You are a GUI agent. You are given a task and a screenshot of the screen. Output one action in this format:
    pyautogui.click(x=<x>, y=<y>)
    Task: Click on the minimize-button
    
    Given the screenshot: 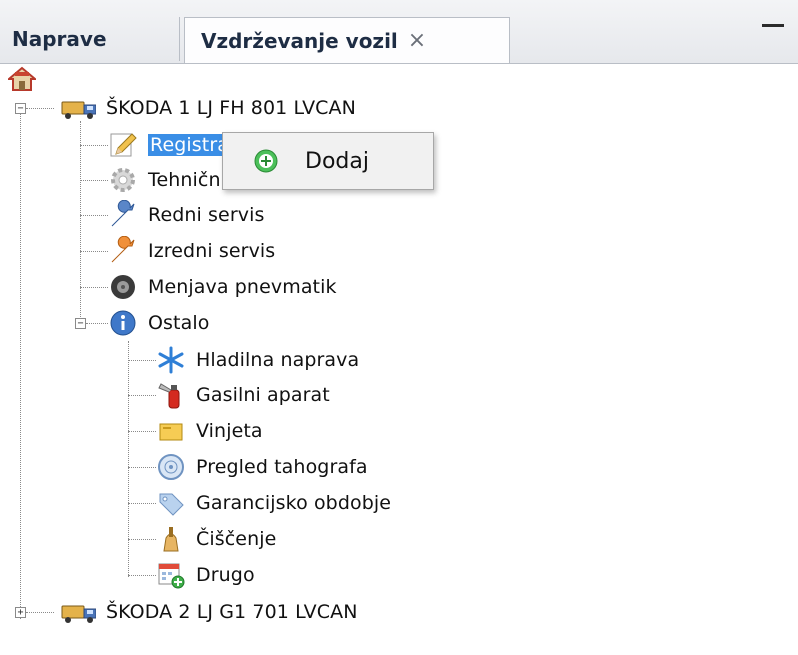 What is the action you would take?
    pyautogui.click(x=774, y=28)
    